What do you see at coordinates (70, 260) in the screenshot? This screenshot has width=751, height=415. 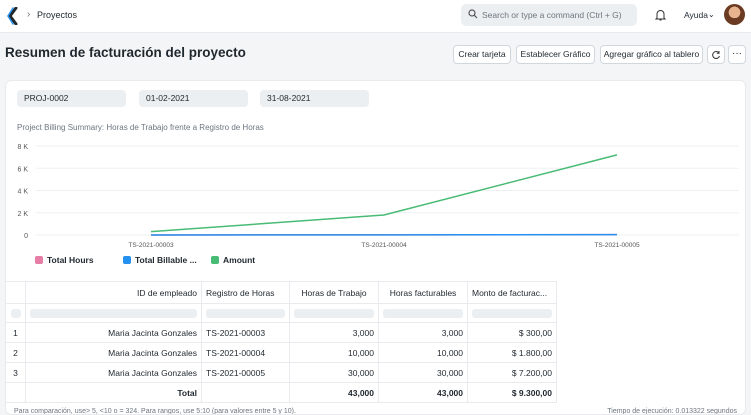 I see `legend-total-hours: Total Hours` at bounding box center [70, 260].